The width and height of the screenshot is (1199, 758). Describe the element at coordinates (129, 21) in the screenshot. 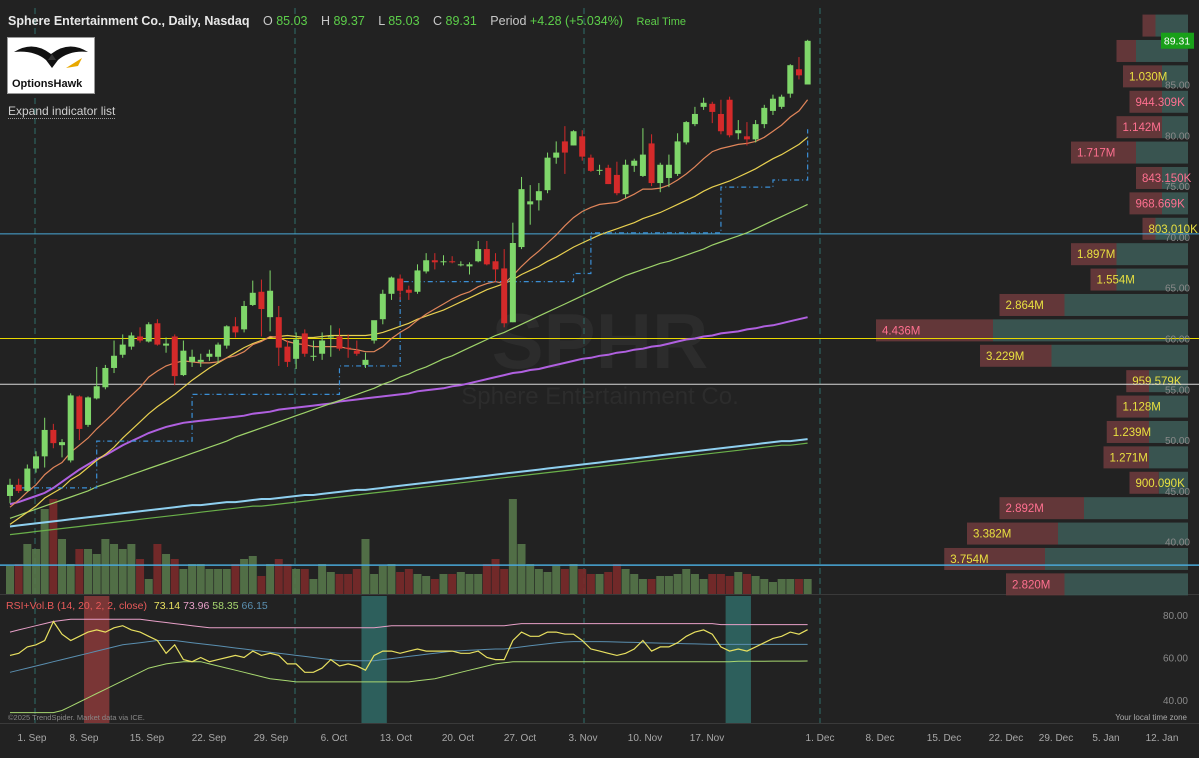

I see `chart-title: Sphere Entertainment Co., Daily, Nasdaq` at that location.